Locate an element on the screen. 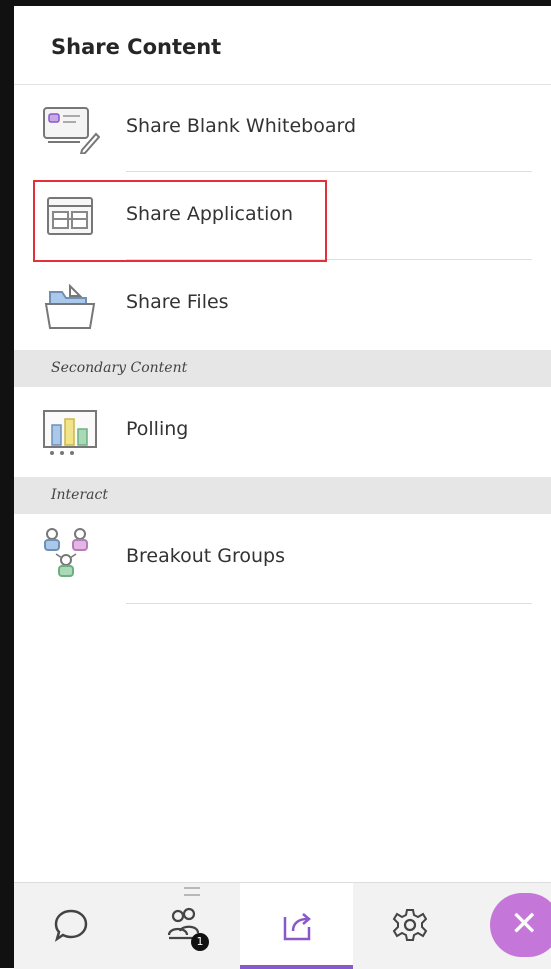 The height and width of the screenshot is (969, 551). tab-share-content is located at coordinates (296, 926).